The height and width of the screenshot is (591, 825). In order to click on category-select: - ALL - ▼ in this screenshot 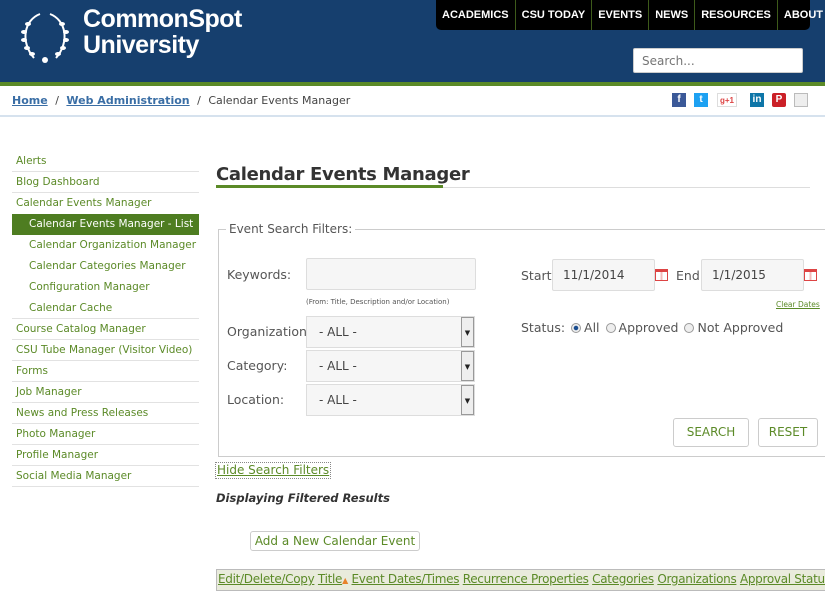, I will do `click(390, 366)`.